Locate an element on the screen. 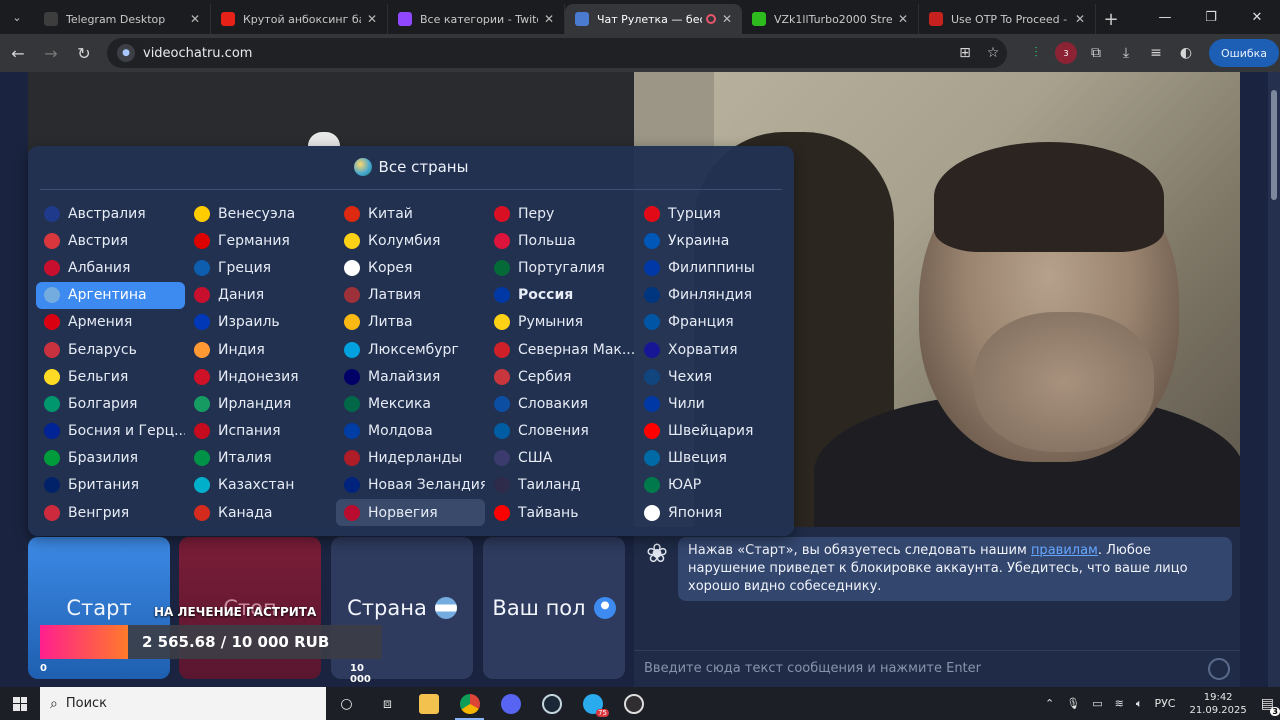 This screenshot has height=720, width=1280. obs-icon is located at coordinates (633, 703).